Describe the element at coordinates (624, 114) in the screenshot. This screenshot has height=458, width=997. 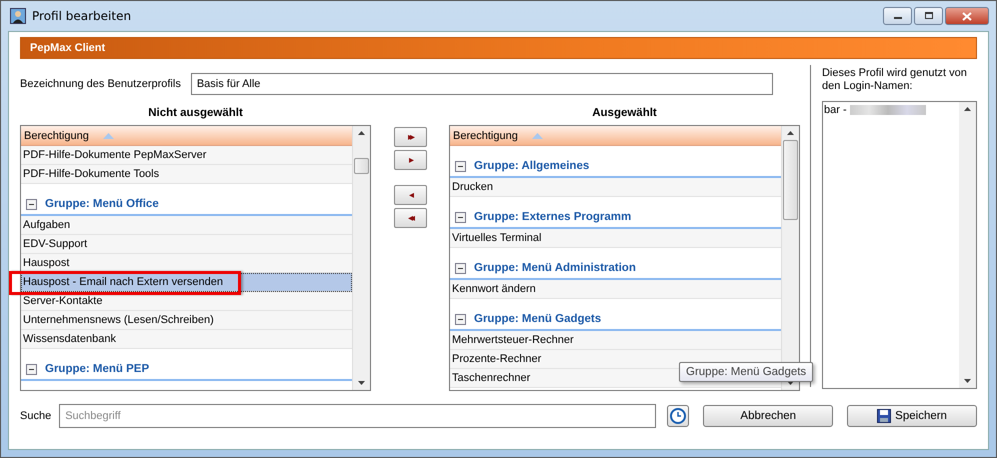
I see `list-heading: Ausgewählt` at that location.